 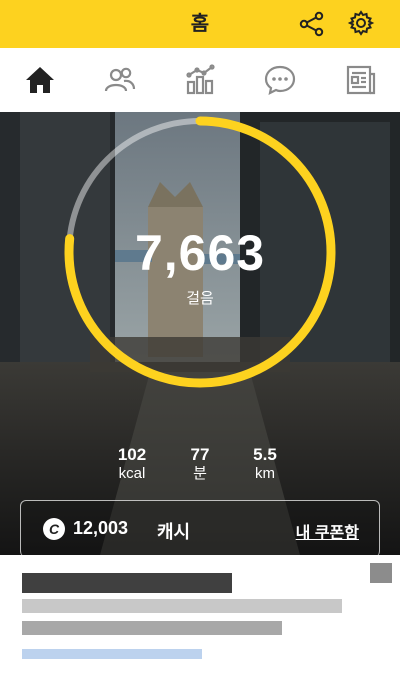 I want to click on gear-icon, so click(x=361, y=23).